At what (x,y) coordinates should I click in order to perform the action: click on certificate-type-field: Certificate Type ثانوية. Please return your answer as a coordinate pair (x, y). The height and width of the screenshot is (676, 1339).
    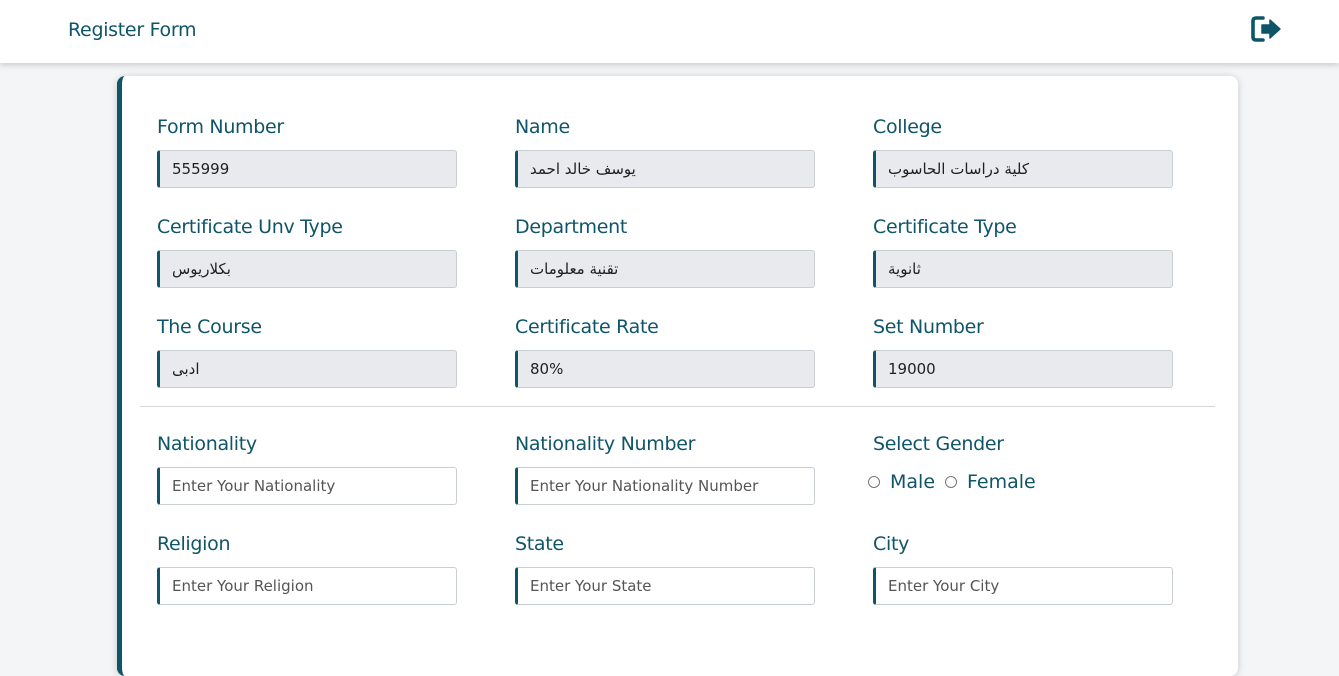
    Looking at the image, I should click on (1023, 251).